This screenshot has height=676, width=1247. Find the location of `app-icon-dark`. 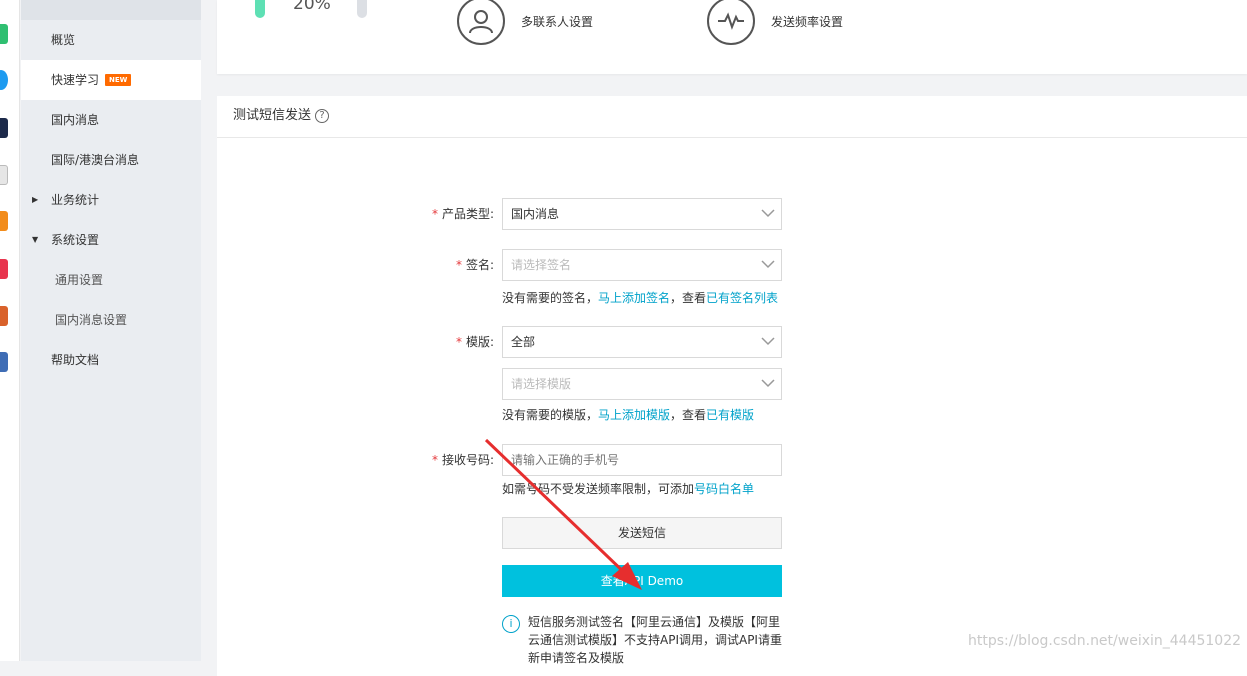

app-icon-dark is located at coordinates (4, 128).